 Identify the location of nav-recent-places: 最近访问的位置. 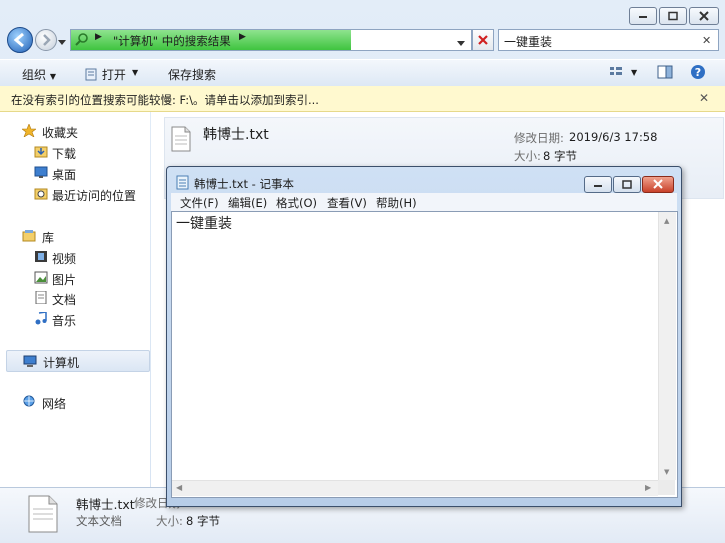
(94, 195).